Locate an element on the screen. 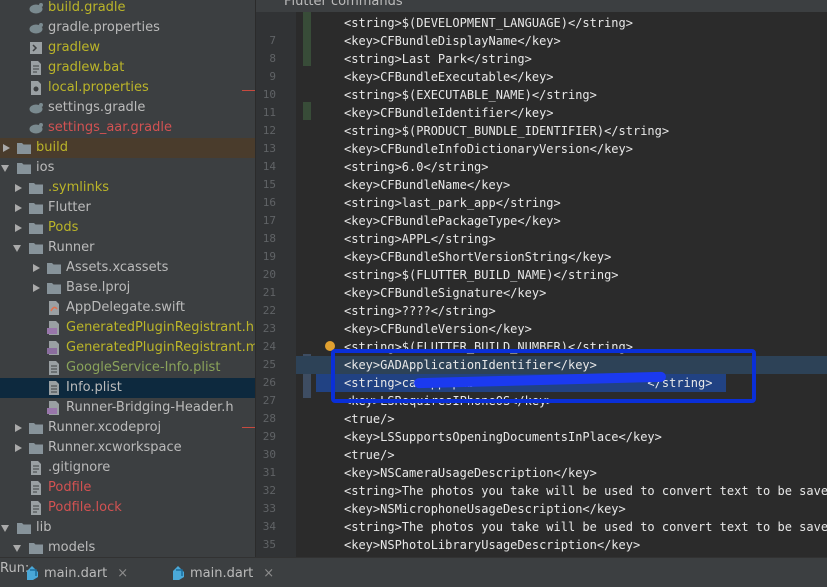 This screenshot has height=587, width=827. tree-item: gradlew is located at coordinates (127, 48).